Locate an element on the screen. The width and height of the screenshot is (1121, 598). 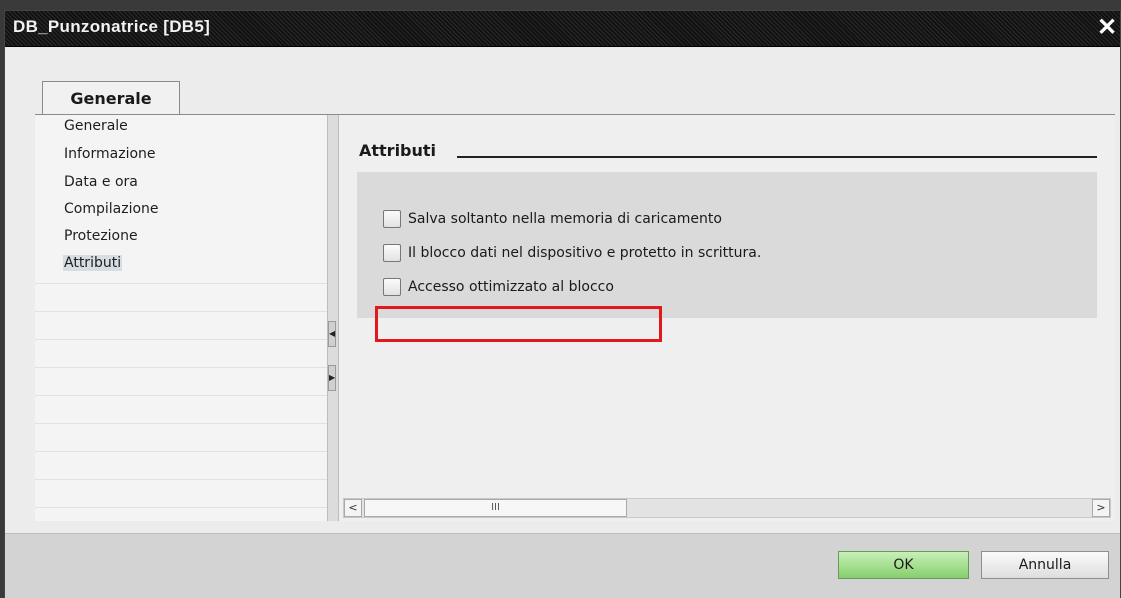
expand-right-icon: ▶ is located at coordinates (332, 378).